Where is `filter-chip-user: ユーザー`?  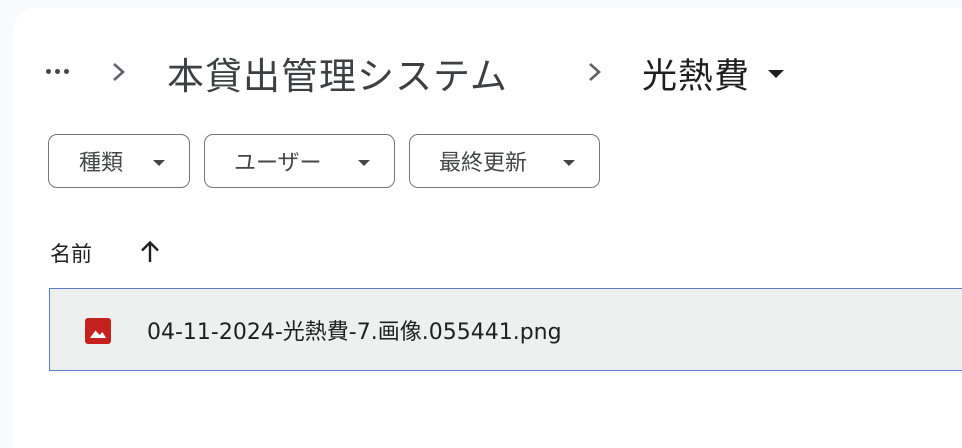
filter-chip-user: ユーザー is located at coordinates (299, 161).